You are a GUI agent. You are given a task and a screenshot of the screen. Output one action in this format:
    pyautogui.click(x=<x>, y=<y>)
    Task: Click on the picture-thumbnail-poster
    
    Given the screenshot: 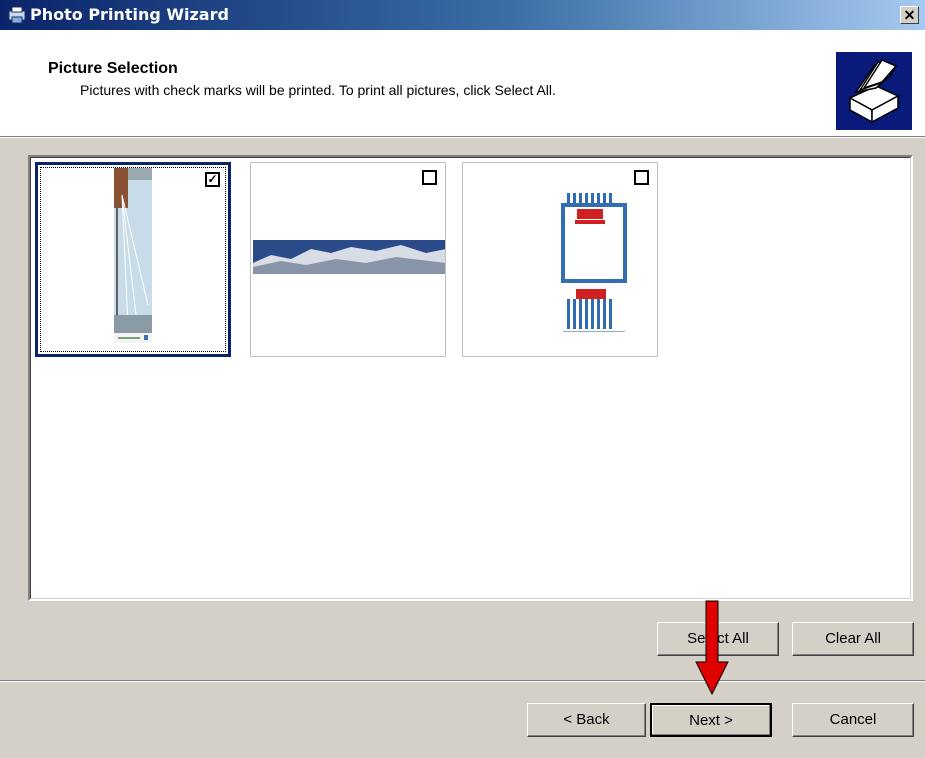 What is the action you would take?
    pyautogui.click(x=560, y=259)
    